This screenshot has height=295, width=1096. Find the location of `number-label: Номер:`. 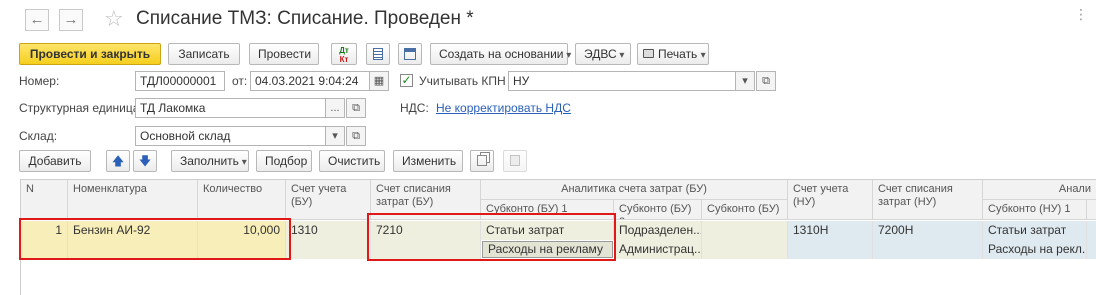

number-label: Номер: is located at coordinates (39, 81).